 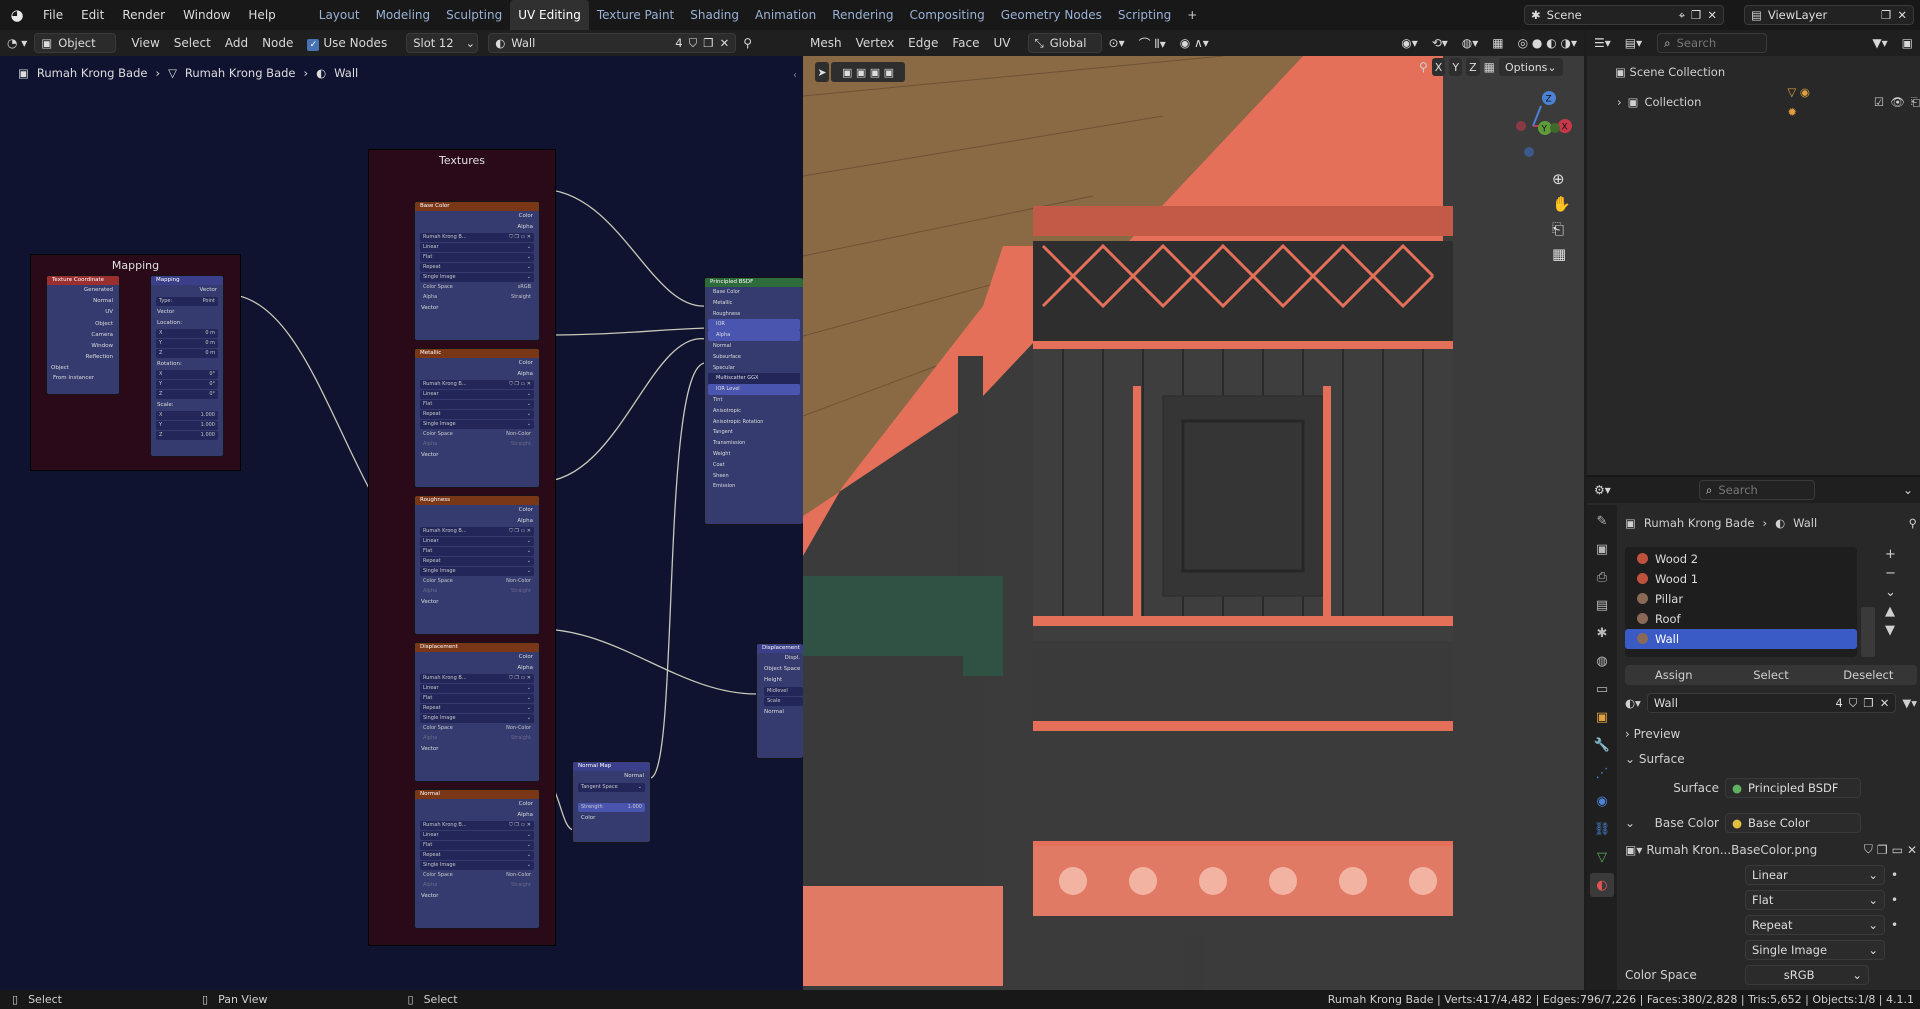 What do you see at coordinates (1064, 43) in the screenshot?
I see `transform-orientation-dropdown: ⤡ Global` at bounding box center [1064, 43].